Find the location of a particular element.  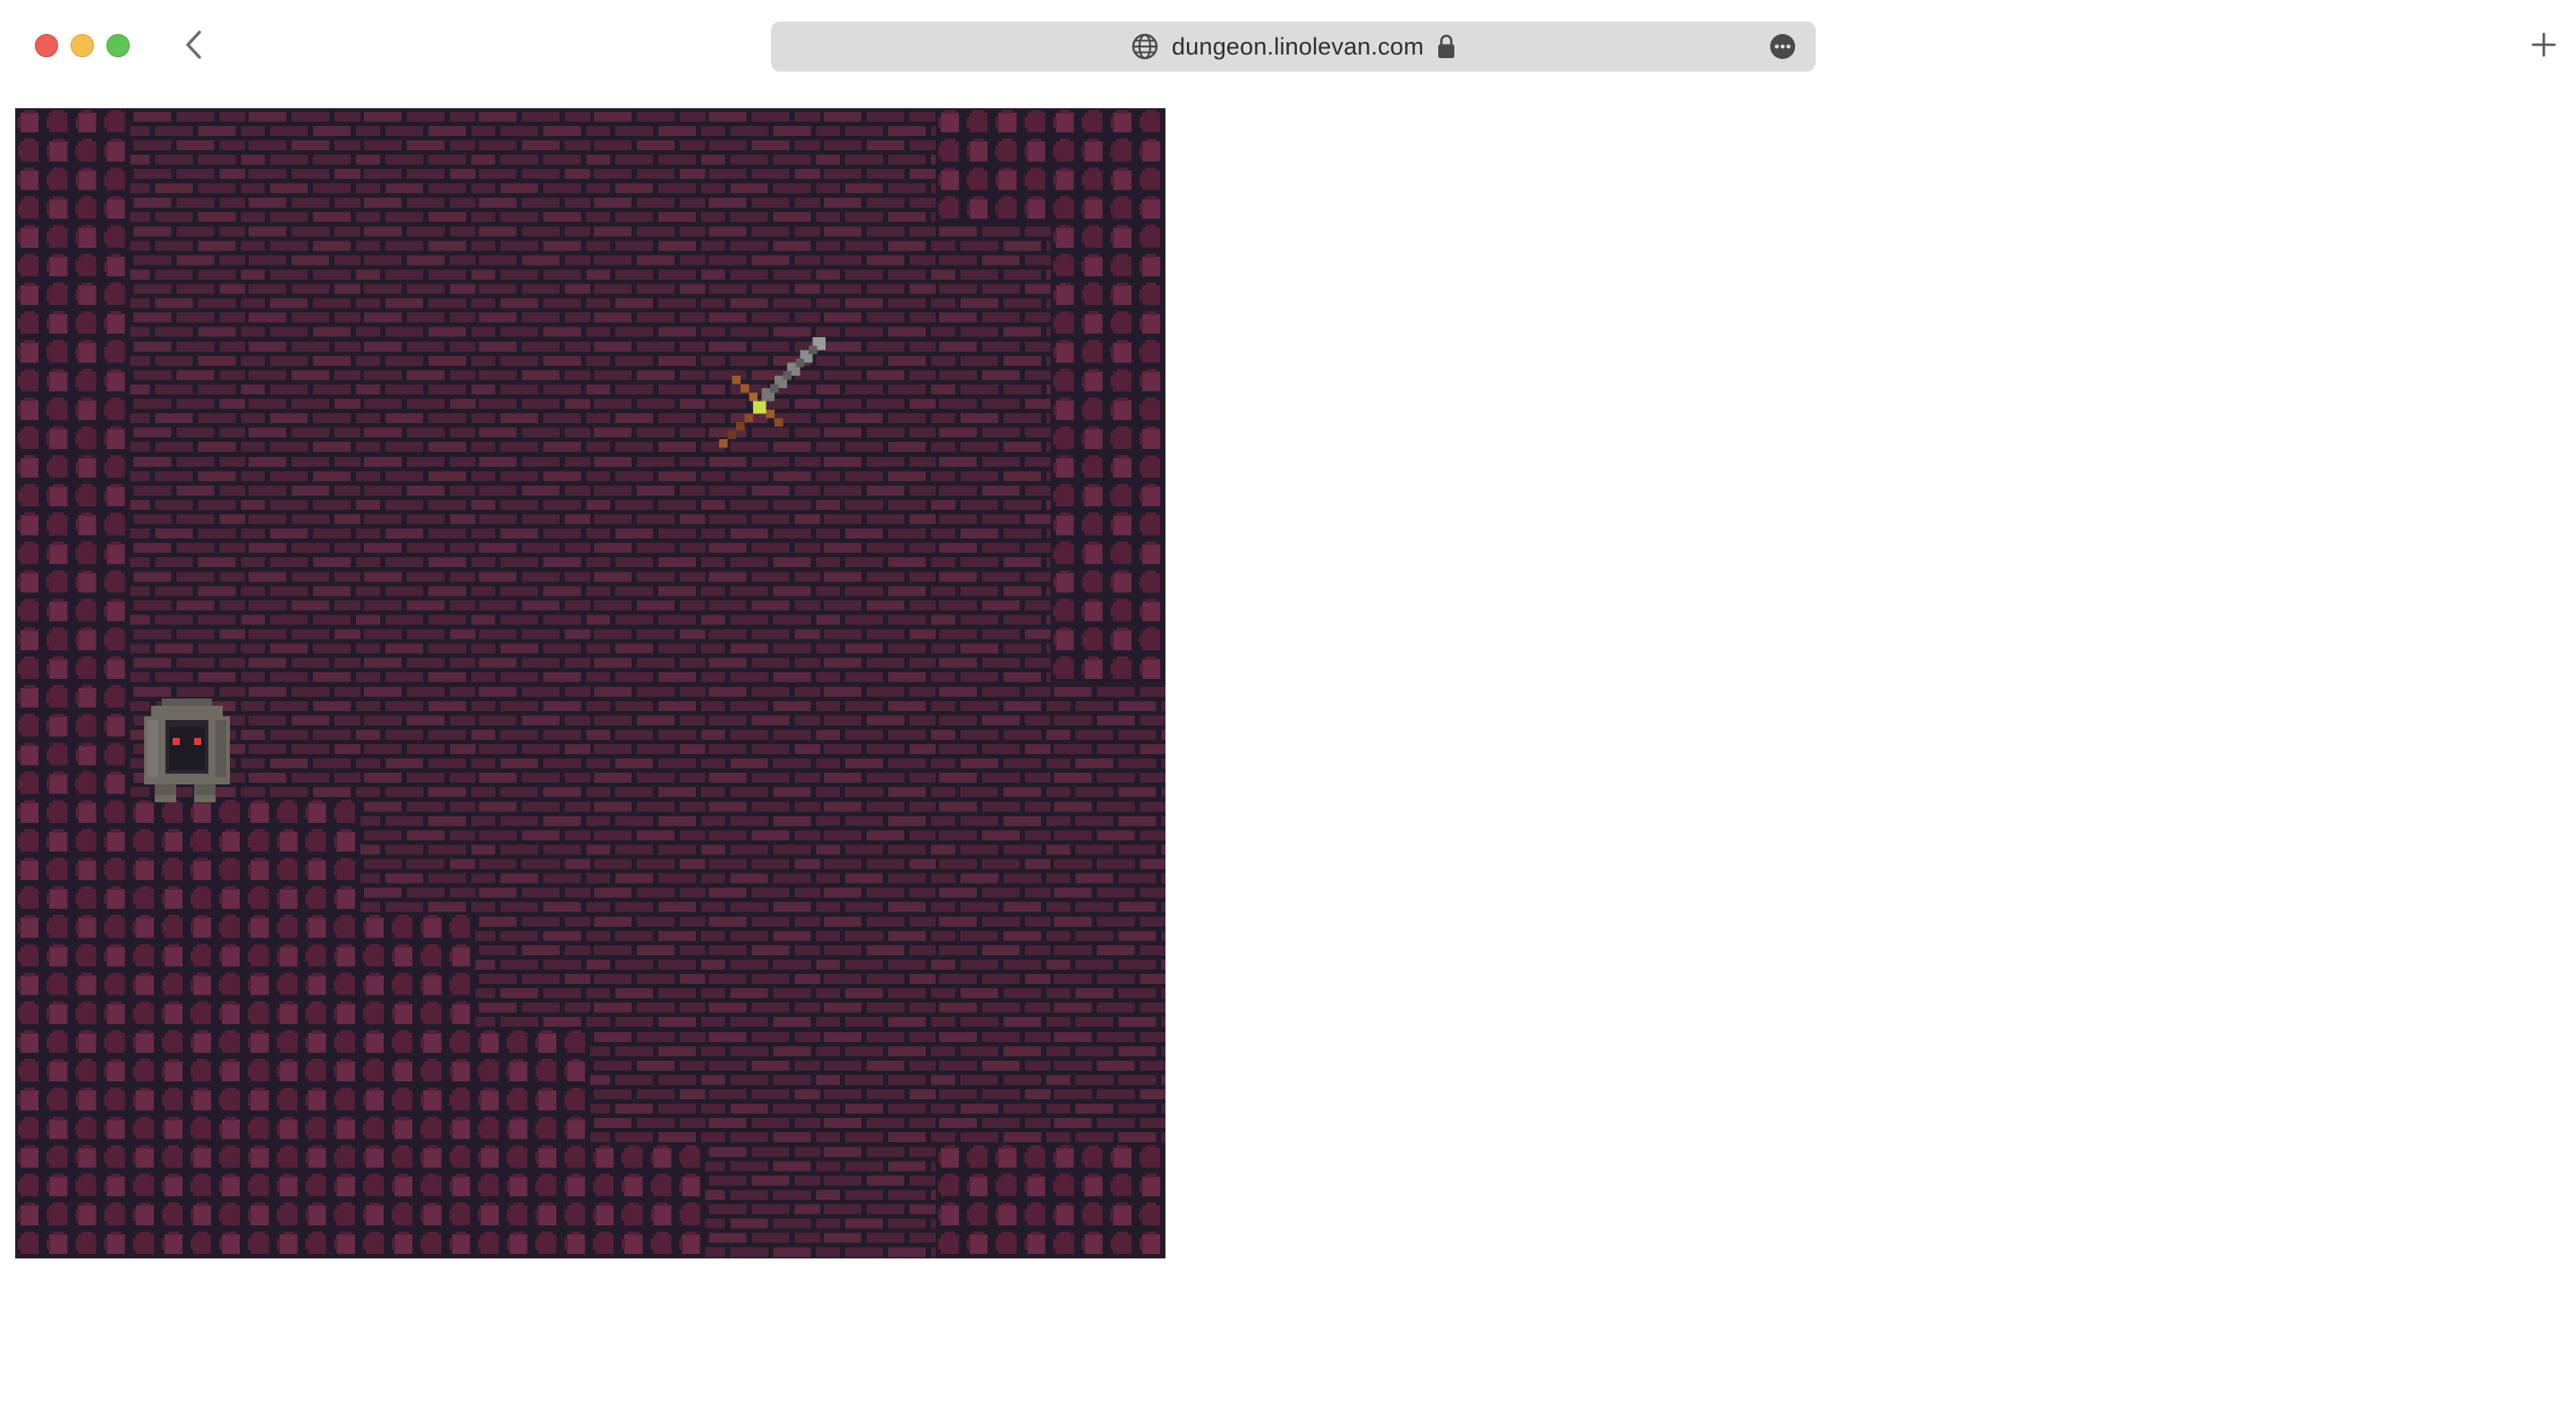

window-minimize-button is located at coordinates (82, 45).